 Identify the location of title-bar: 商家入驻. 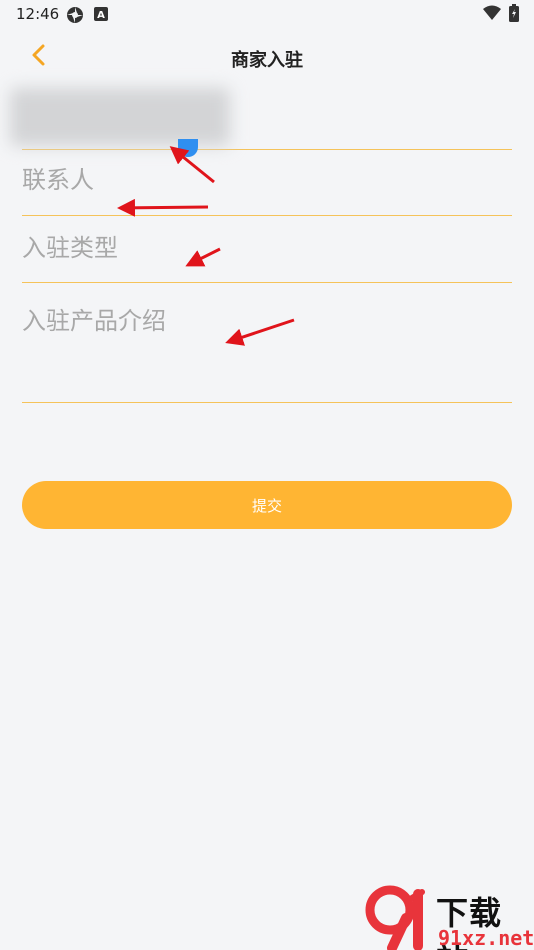
(267, 56).